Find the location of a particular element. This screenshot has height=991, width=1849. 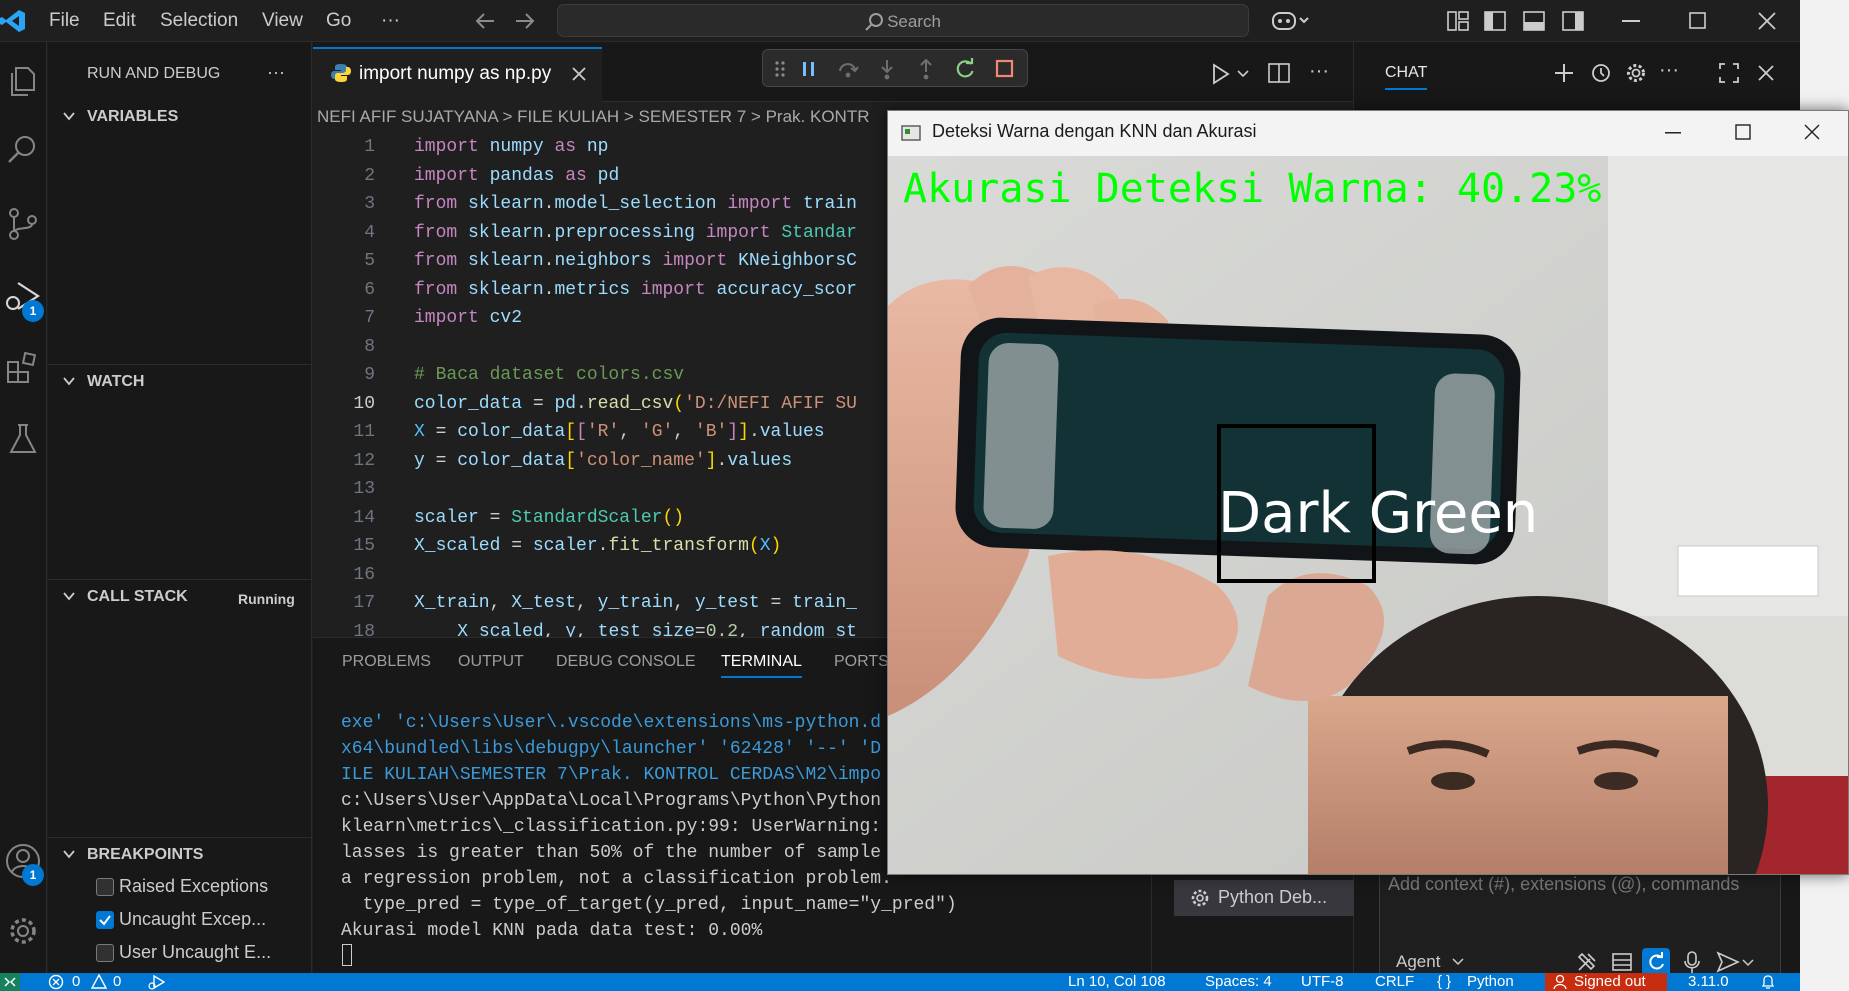

minimize-window-icon is located at coordinates (1631, 21).